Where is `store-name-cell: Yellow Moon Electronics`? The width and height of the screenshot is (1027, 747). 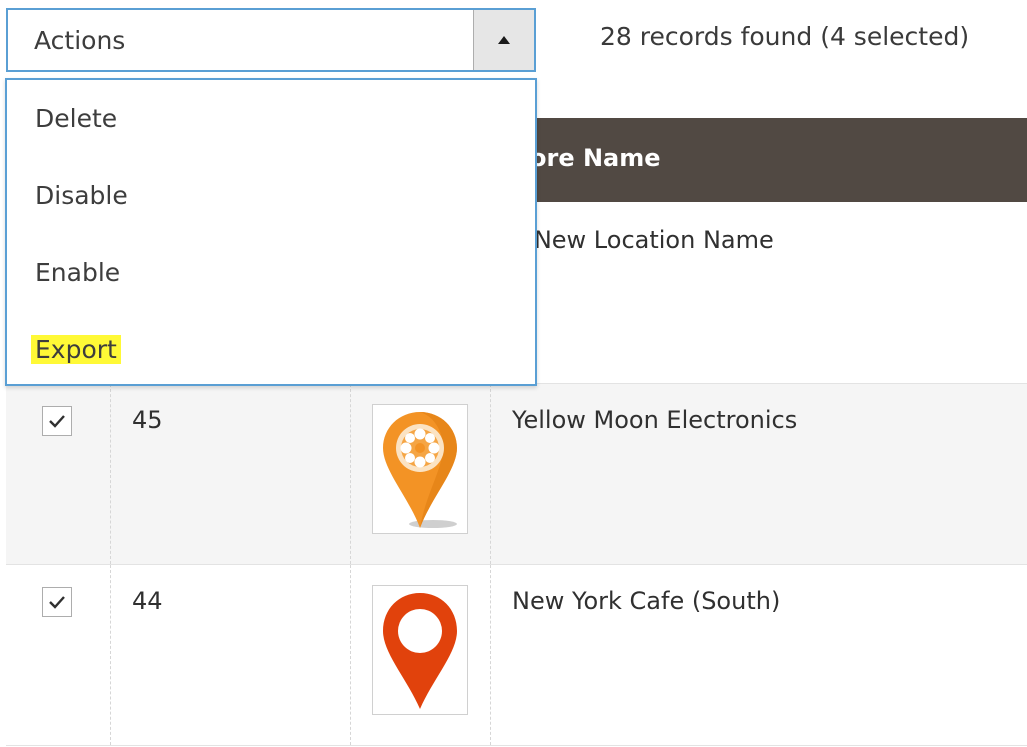 store-name-cell: Yellow Moon Electronics is located at coordinates (655, 420).